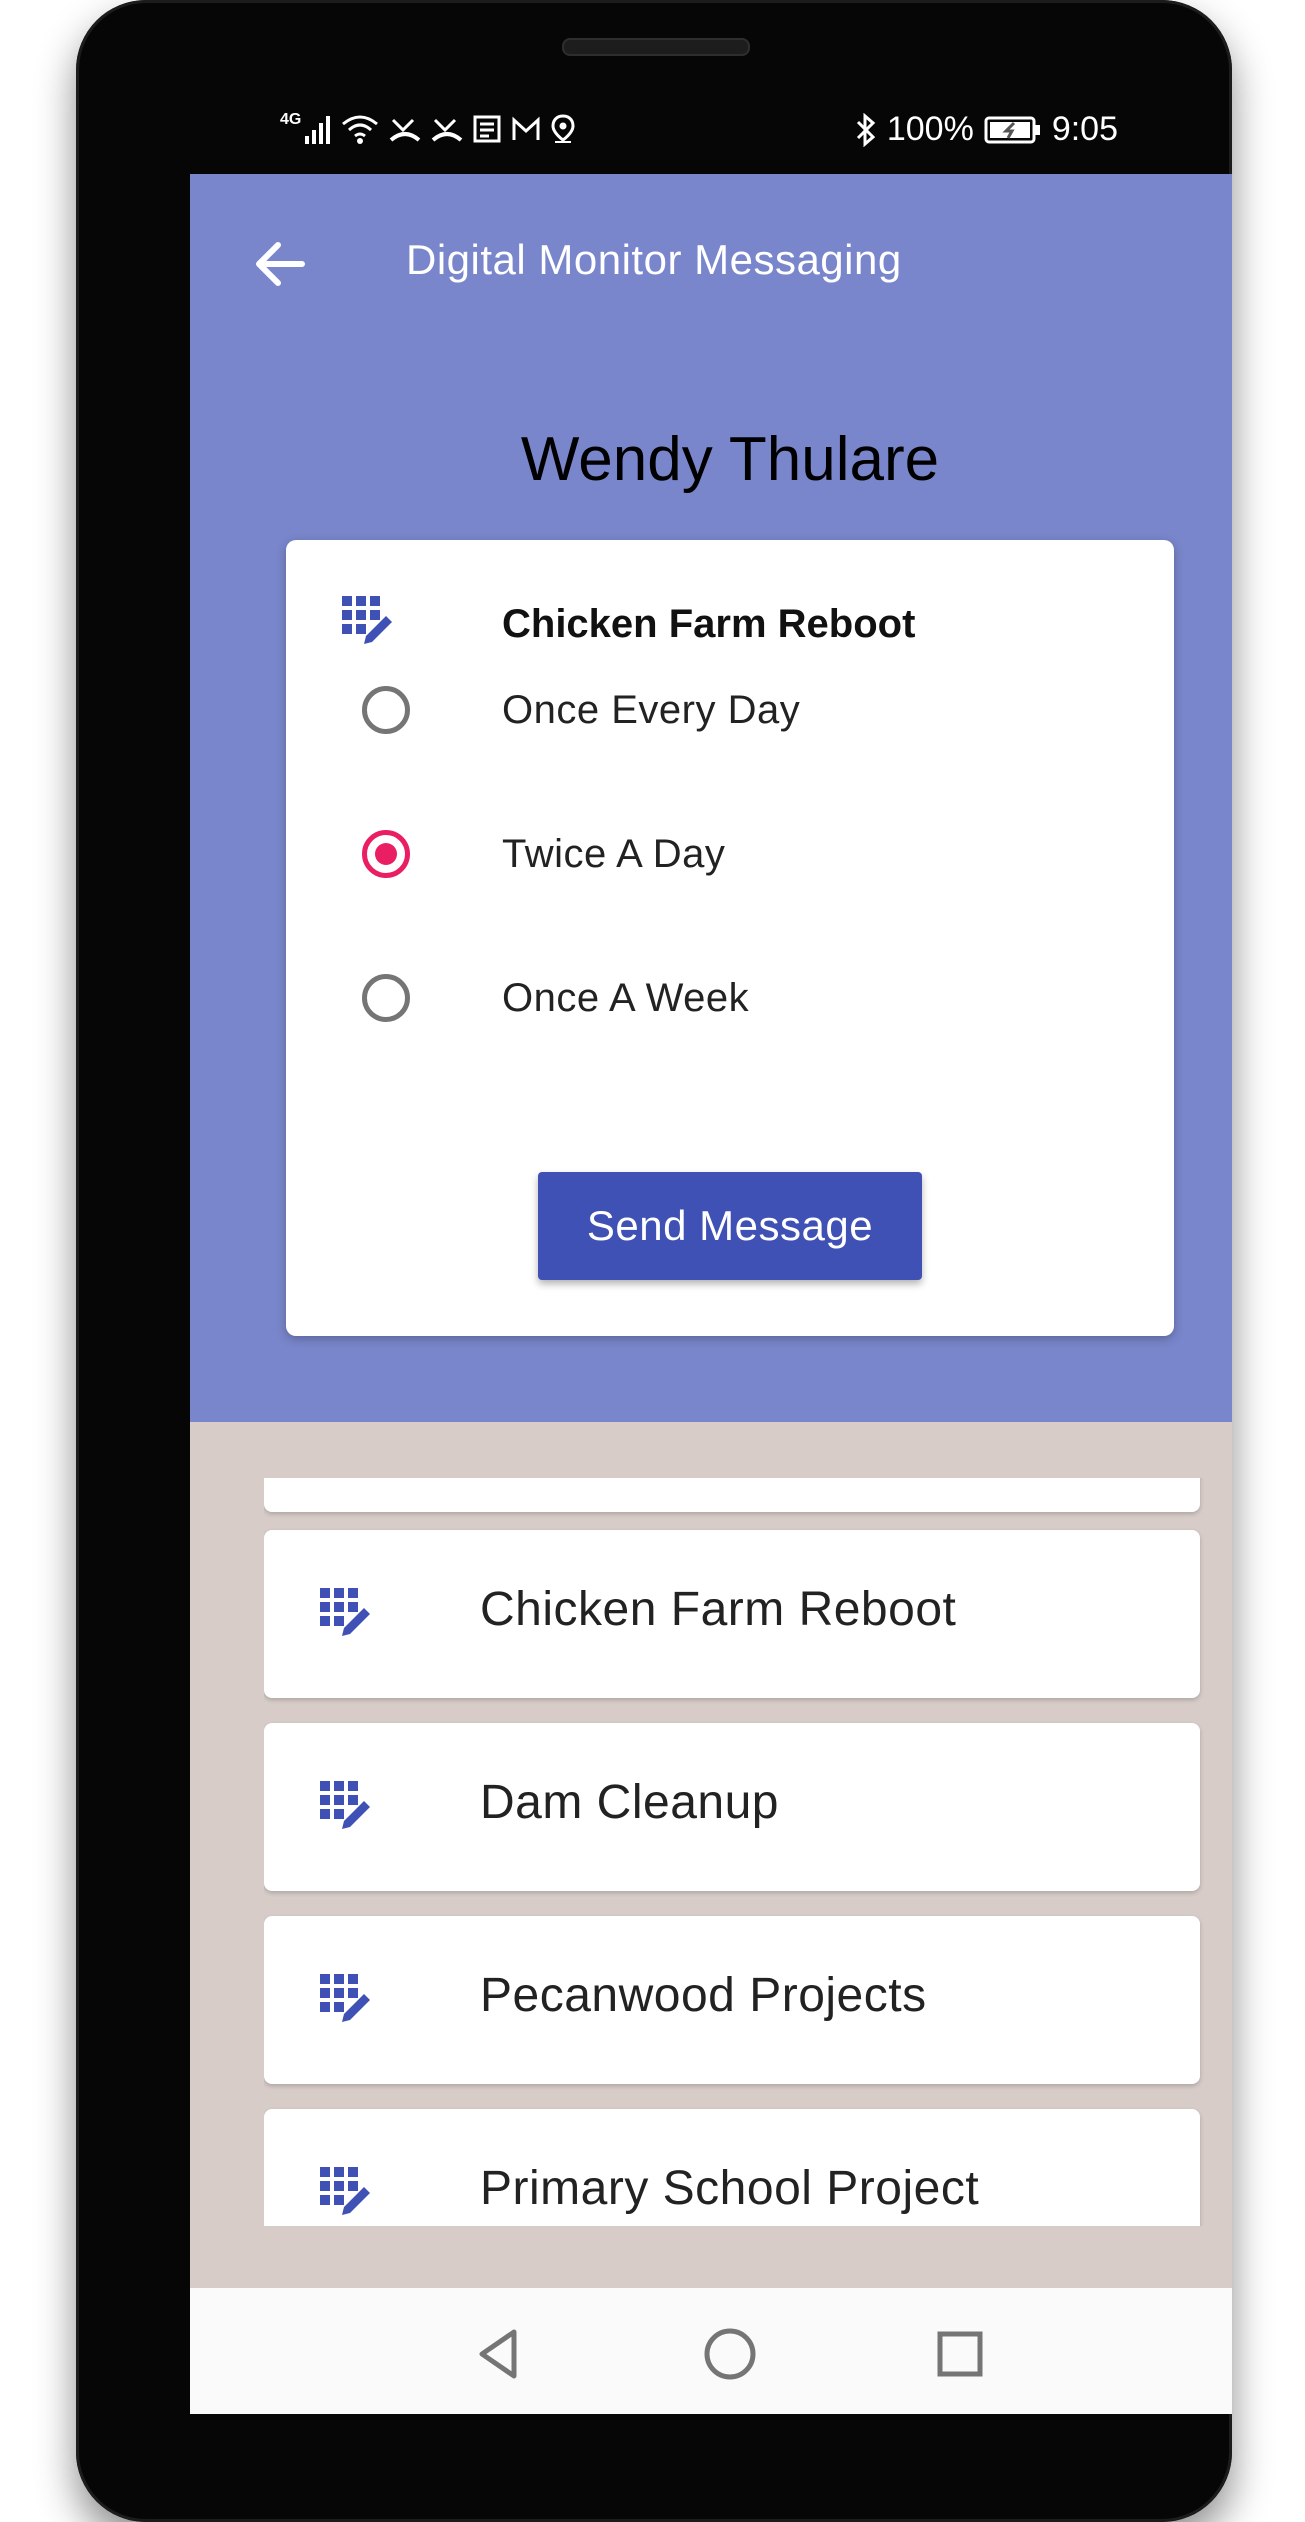  Describe the element at coordinates (526, 128) in the screenshot. I see `gmail-icon` at that location.